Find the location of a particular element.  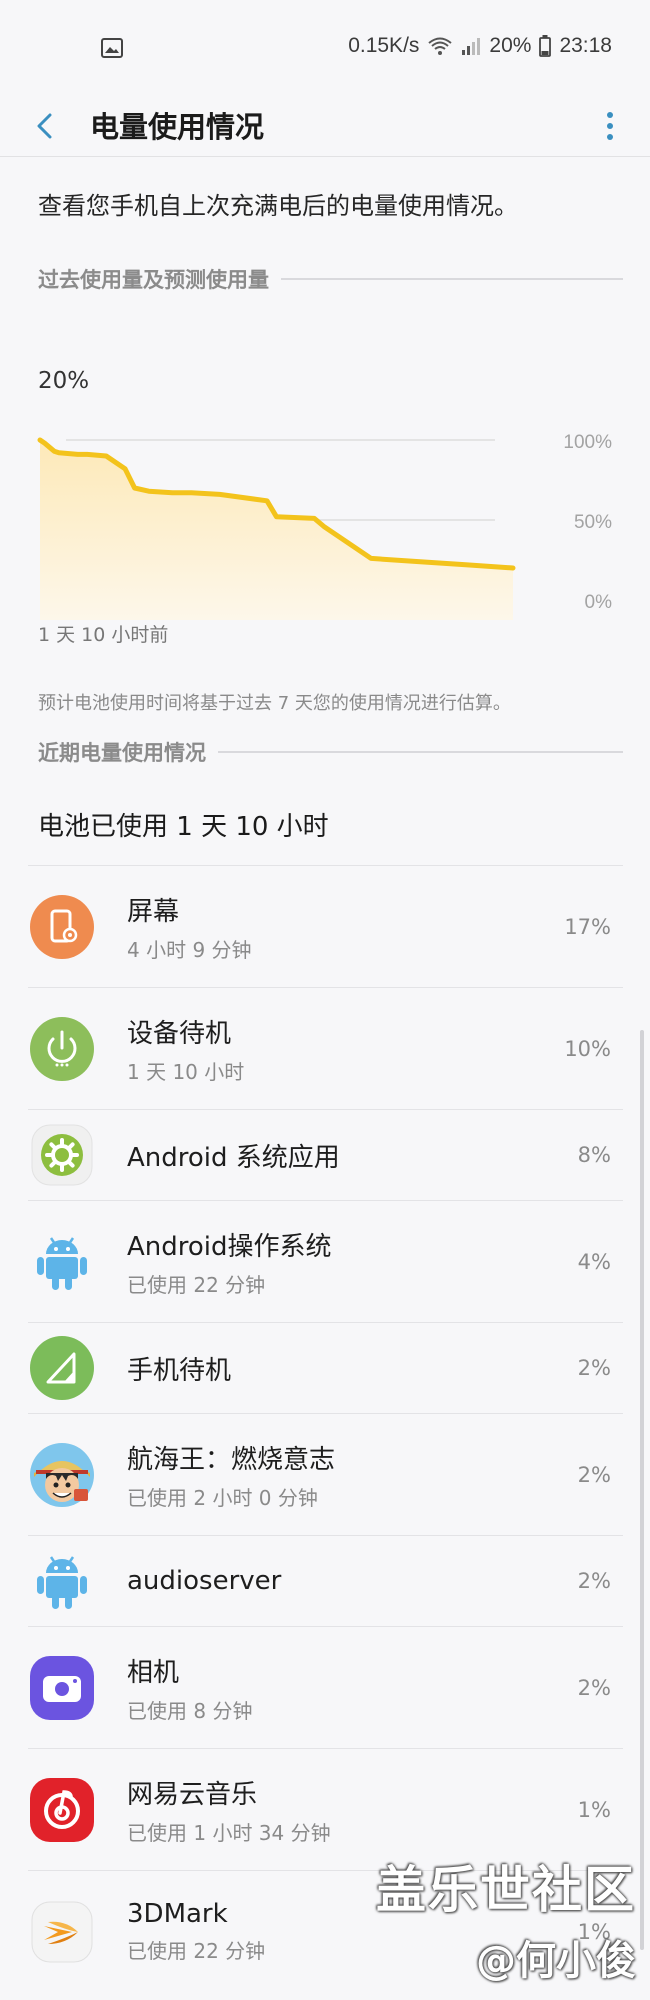

usage-area-fill is located at coordinates (276, 530).